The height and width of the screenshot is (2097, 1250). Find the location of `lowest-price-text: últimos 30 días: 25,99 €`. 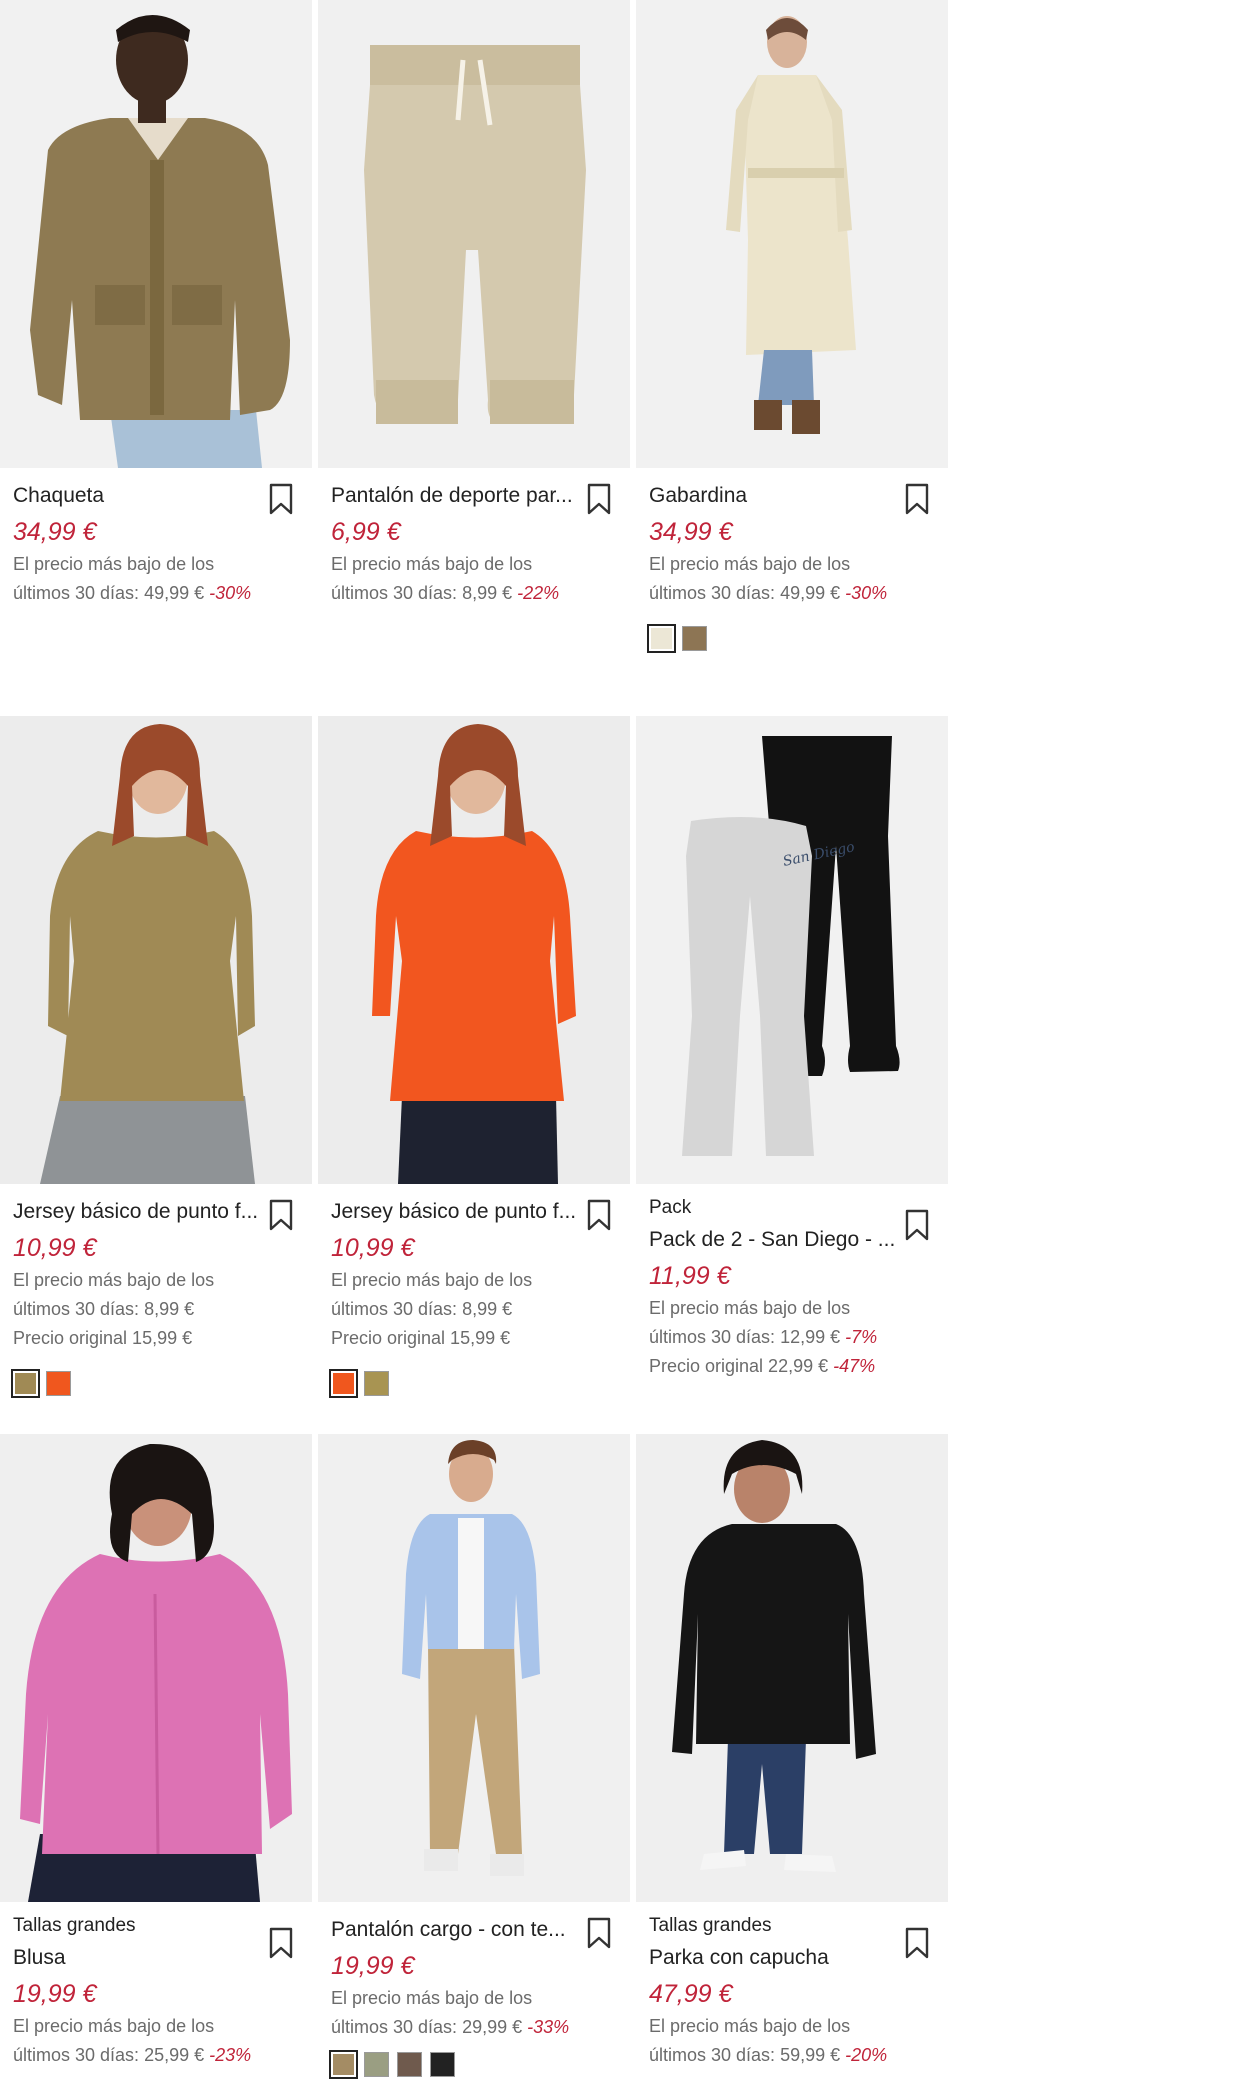

lowest-price-text: últimos 30 días: 25,99 € is located at coordinates (109, 2055).